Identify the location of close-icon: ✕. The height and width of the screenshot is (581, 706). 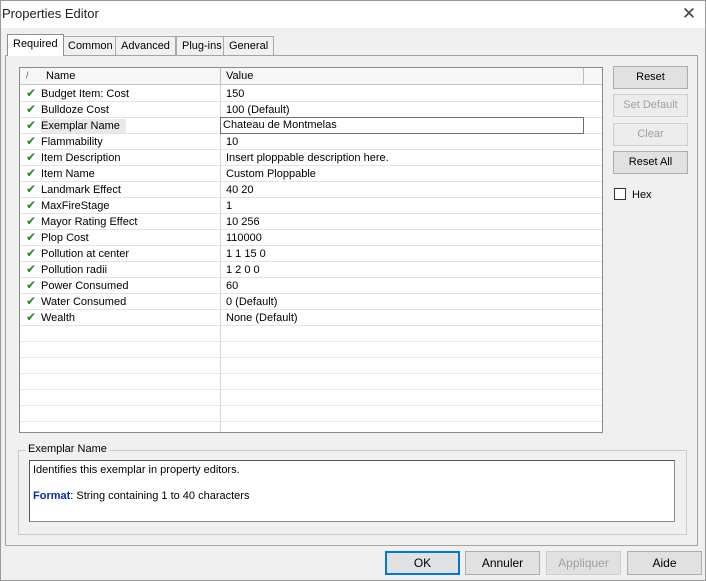
(689, 14).